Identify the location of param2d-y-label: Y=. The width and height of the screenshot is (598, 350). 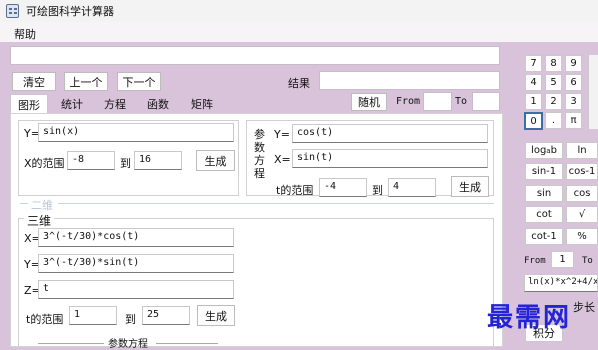
(282, 134).